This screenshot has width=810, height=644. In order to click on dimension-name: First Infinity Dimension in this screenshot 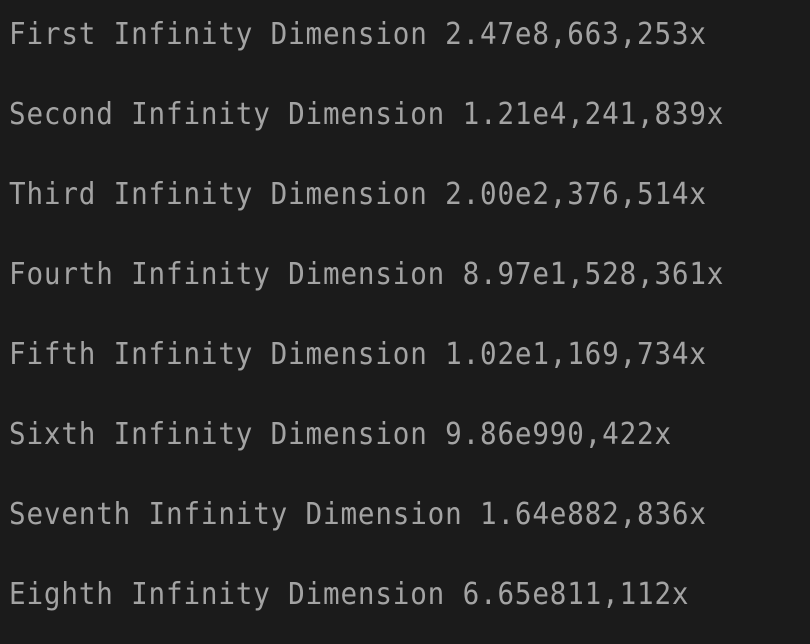, I will do `click(218, 34)`.